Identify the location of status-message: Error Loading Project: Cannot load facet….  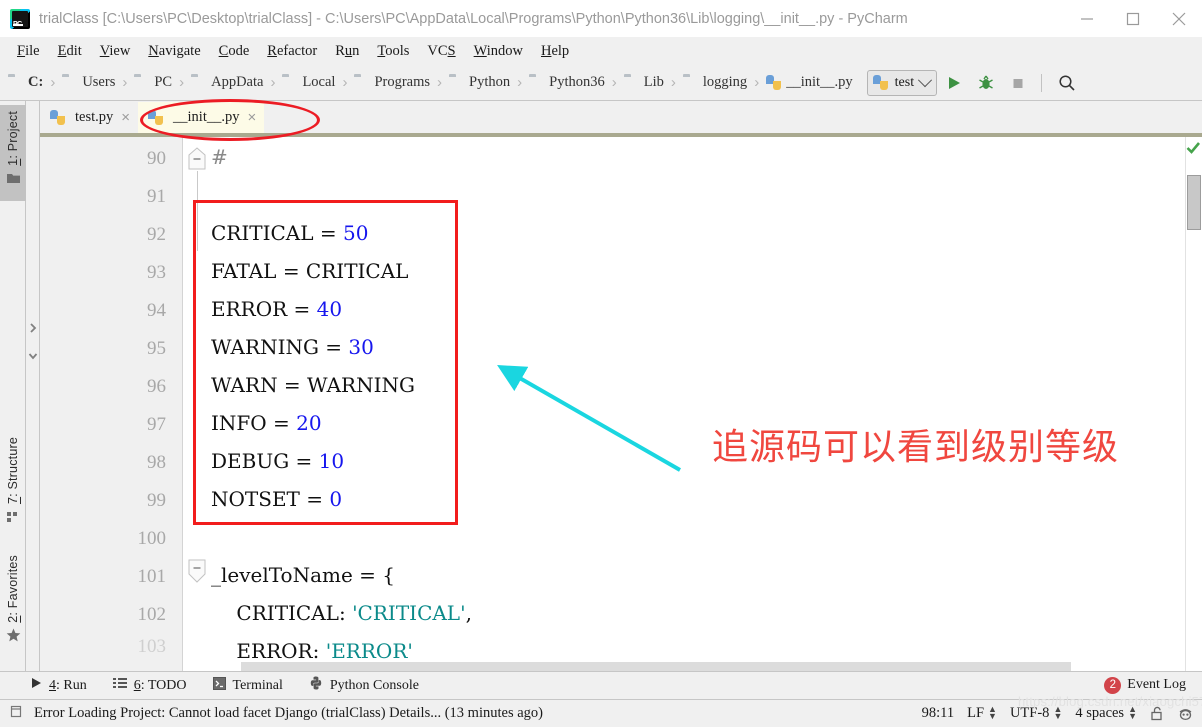
(288, 713).